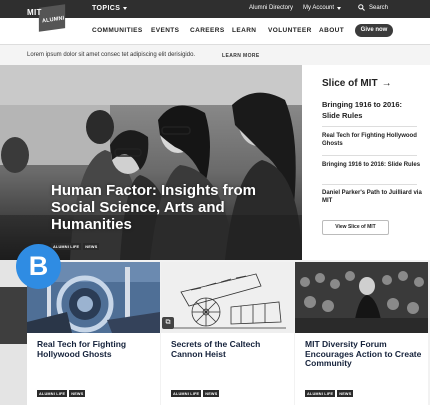 Image resolution: width=430 pixels, height=405 pixels. What do you see at coordinates (231, 349) in the screenshot?
I see `card-title: Secrets of the Caltech Cannon Heist` at bounding box center [231, 349].